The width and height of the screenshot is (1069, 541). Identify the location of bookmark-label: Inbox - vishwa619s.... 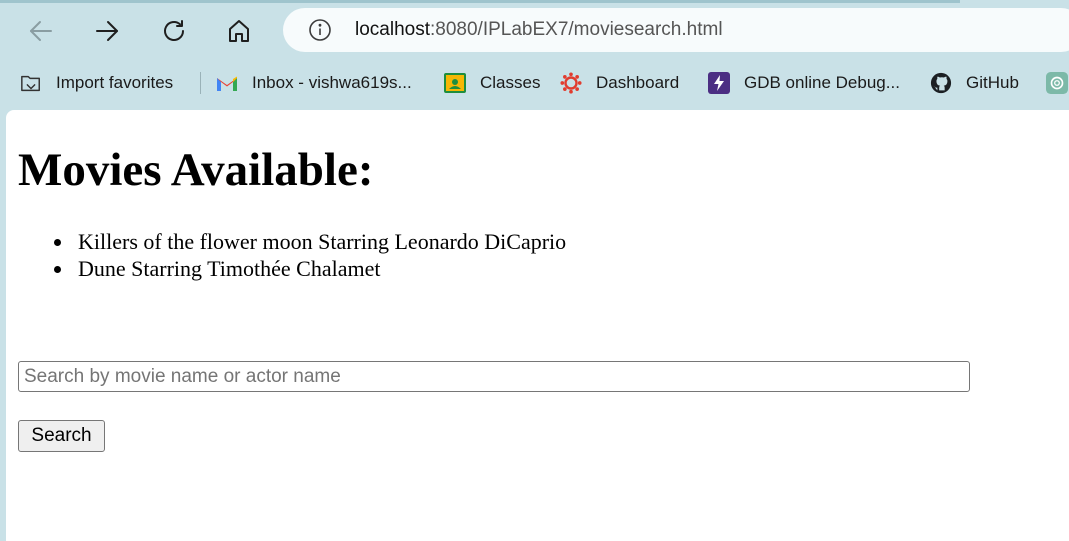
(332, 82).